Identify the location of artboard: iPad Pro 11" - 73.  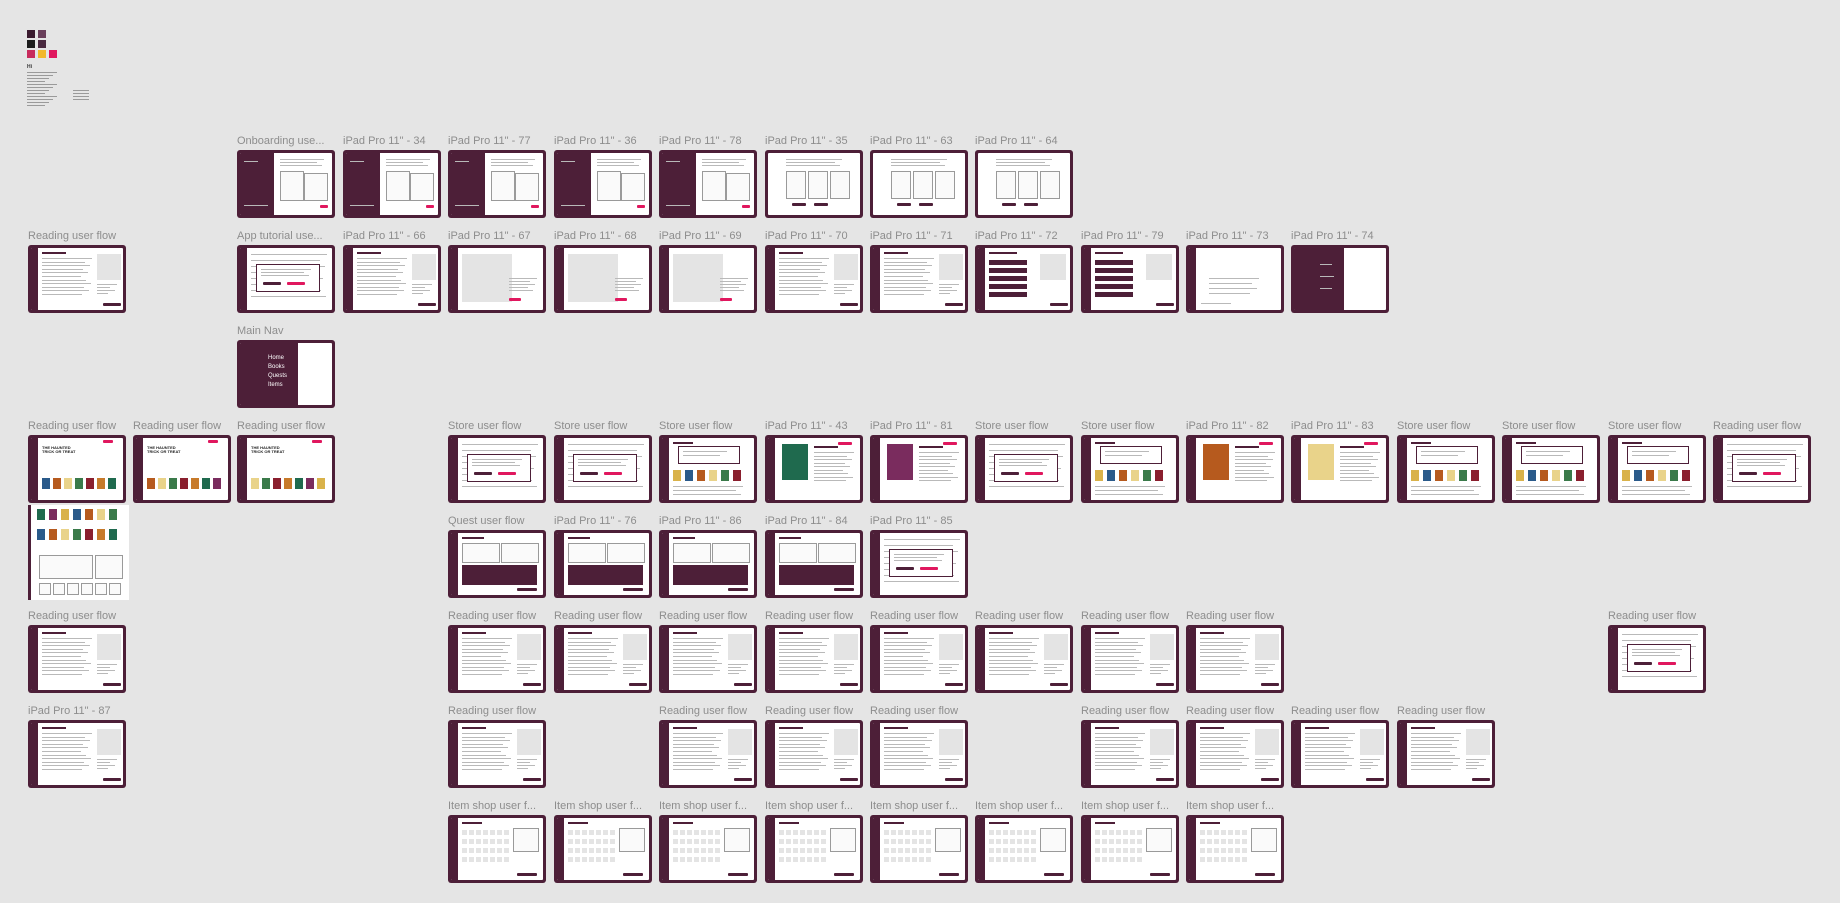
(1235, 271).